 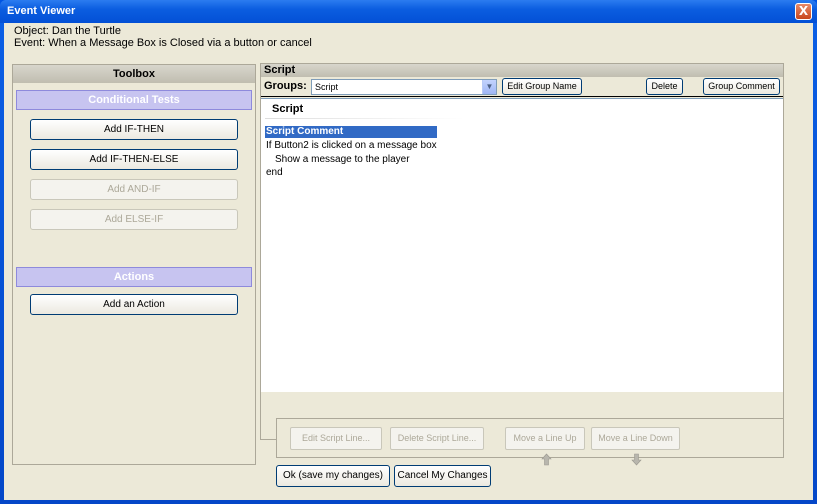 What do you see at coordinates (351, 132) in the screenshot?
I see `script-comment-line: Script Comment` at bounding box center [351, 132].